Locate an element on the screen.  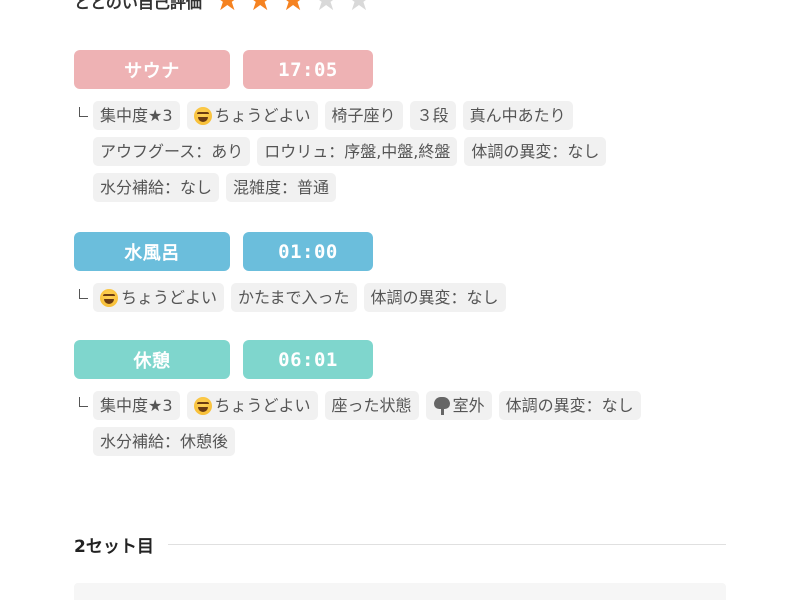
location-tag-label: 室外 is located at coordinates (468, 405).